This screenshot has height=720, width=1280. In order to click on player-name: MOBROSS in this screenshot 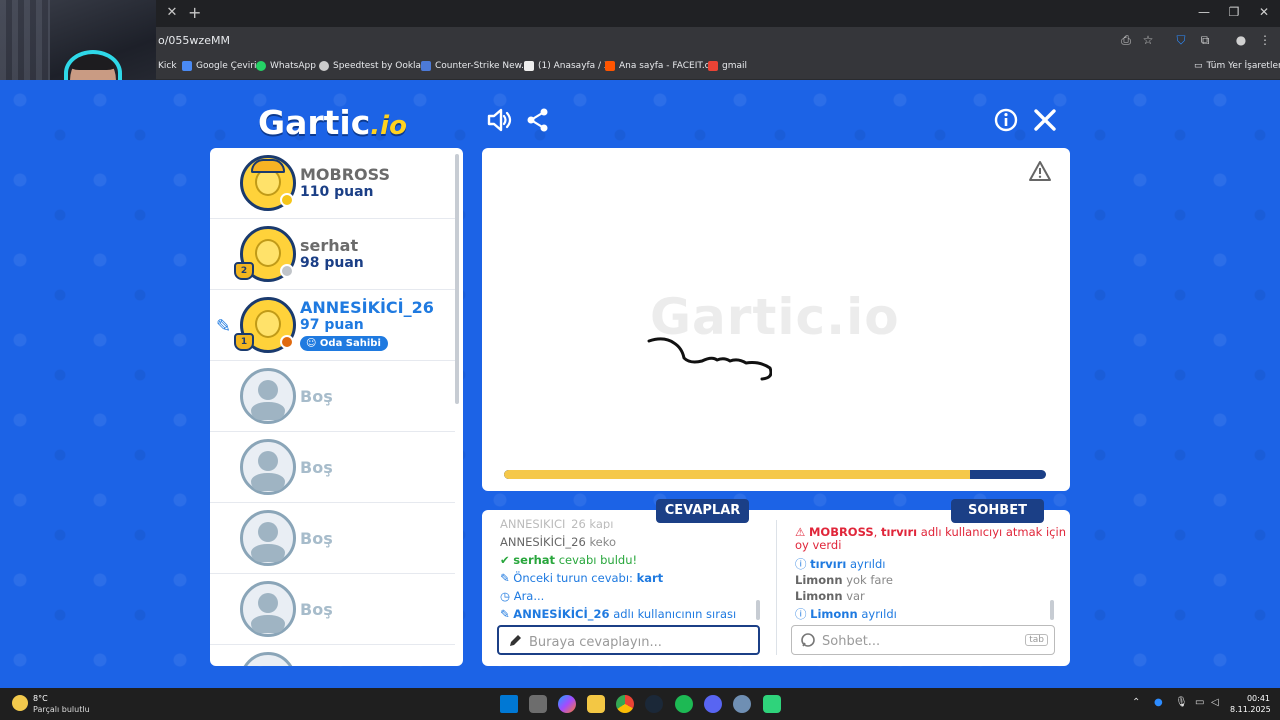, I will do `click(345, 174)`.